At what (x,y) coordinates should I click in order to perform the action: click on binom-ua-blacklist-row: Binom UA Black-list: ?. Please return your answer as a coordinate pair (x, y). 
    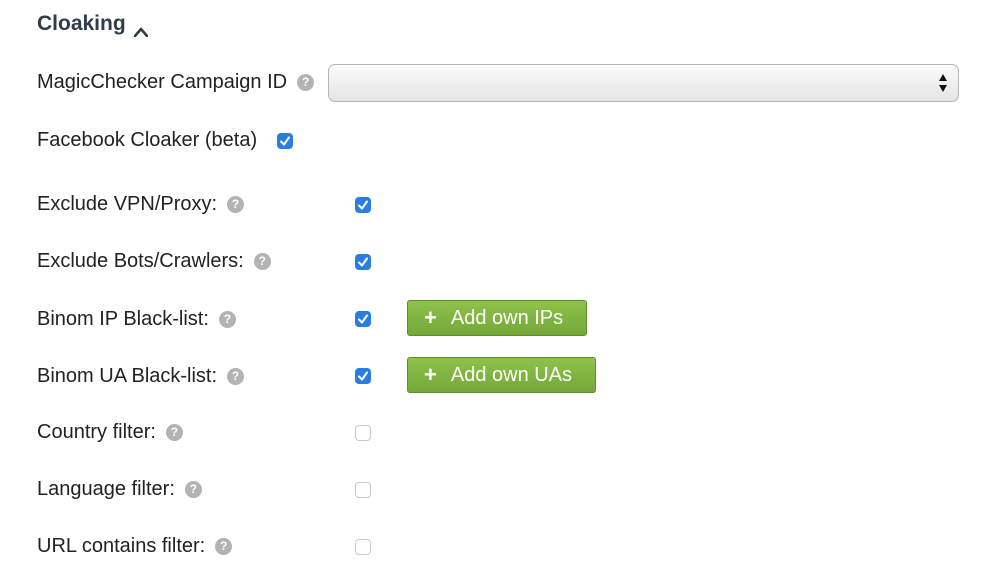
    Looking at the image, I should click on (141, 376).